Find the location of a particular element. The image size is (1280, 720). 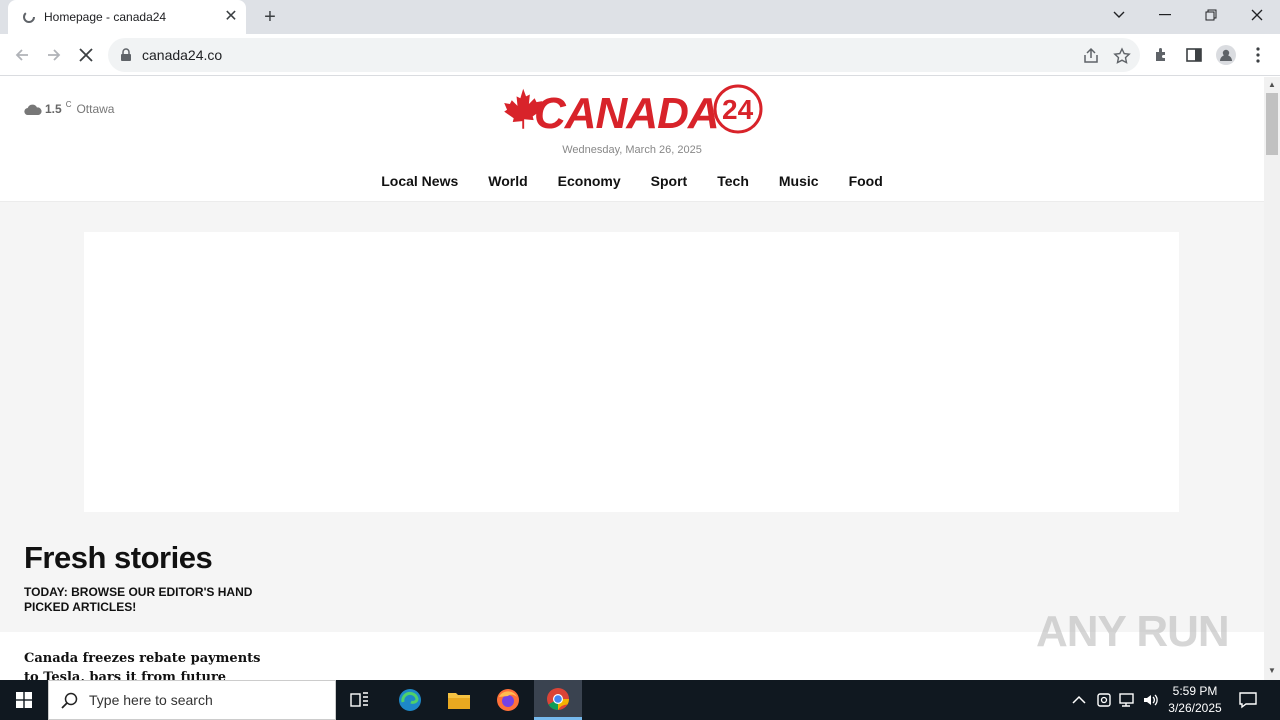

bookmark-star-icon is located at coordinates (1122, 56).